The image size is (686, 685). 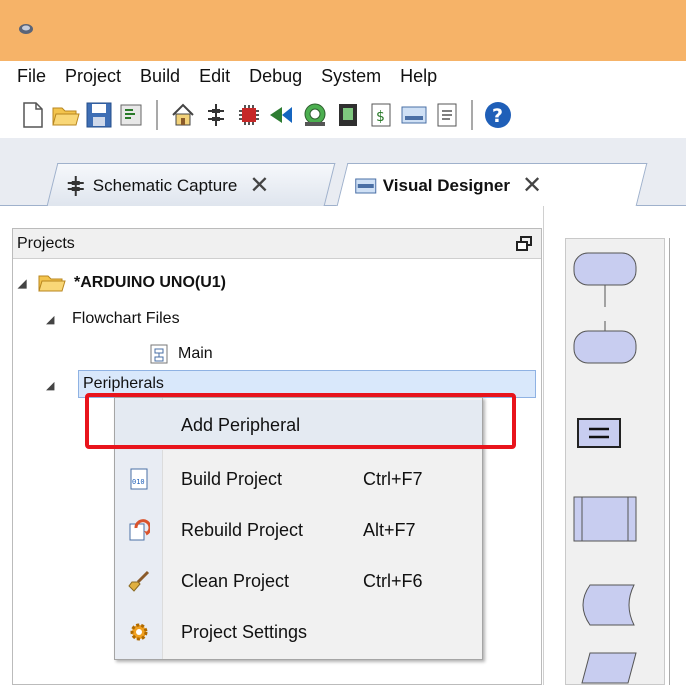 What do you see at coordinates (605, 519) in the screenshot?
I see `subroutine-block-shape` at bounding box center [605, 519].